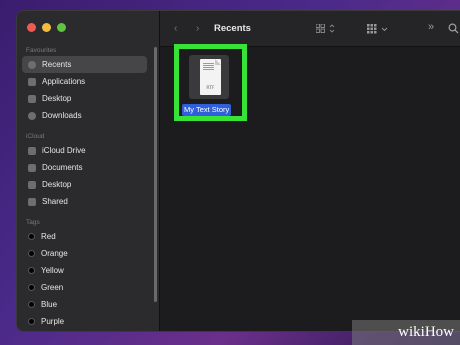  What do you see at coordinates (84, 167) in the screenshot?
I see `sidebar-item-documents: Documents` at bounding box center [84, 167].